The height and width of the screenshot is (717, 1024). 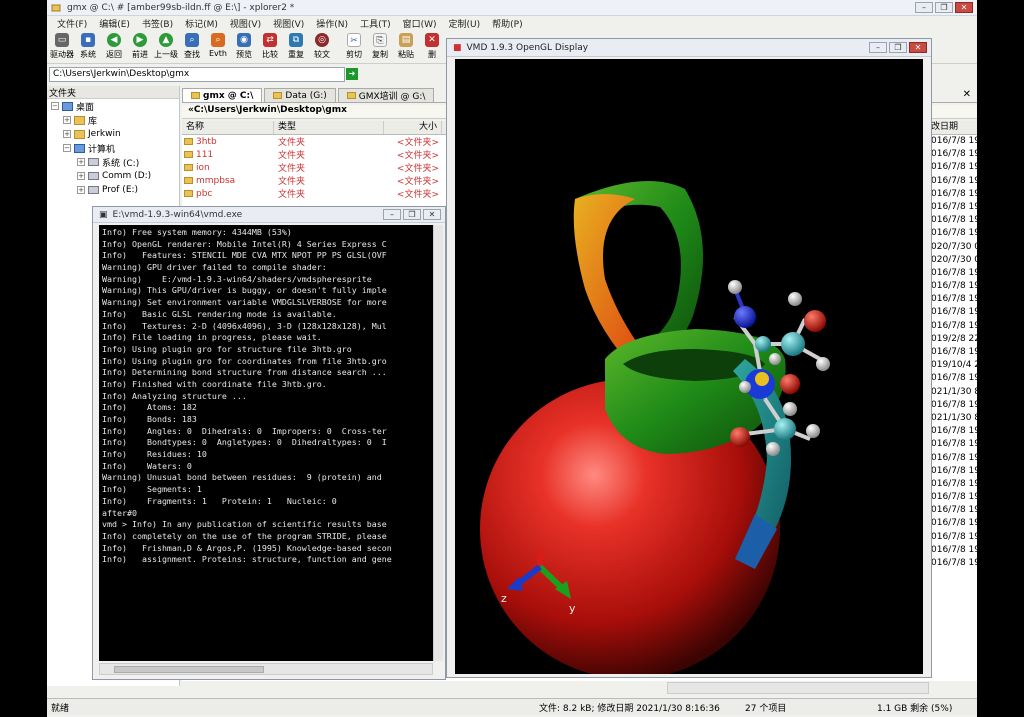 I want to click on menu-actions: 操作(N), so click(x=332, y=23).